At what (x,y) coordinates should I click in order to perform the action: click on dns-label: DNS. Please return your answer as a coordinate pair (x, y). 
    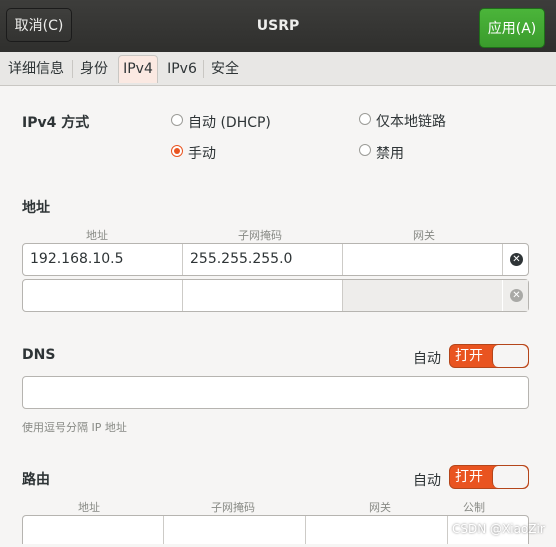
    Looking at the image, I should click on (39, 355).